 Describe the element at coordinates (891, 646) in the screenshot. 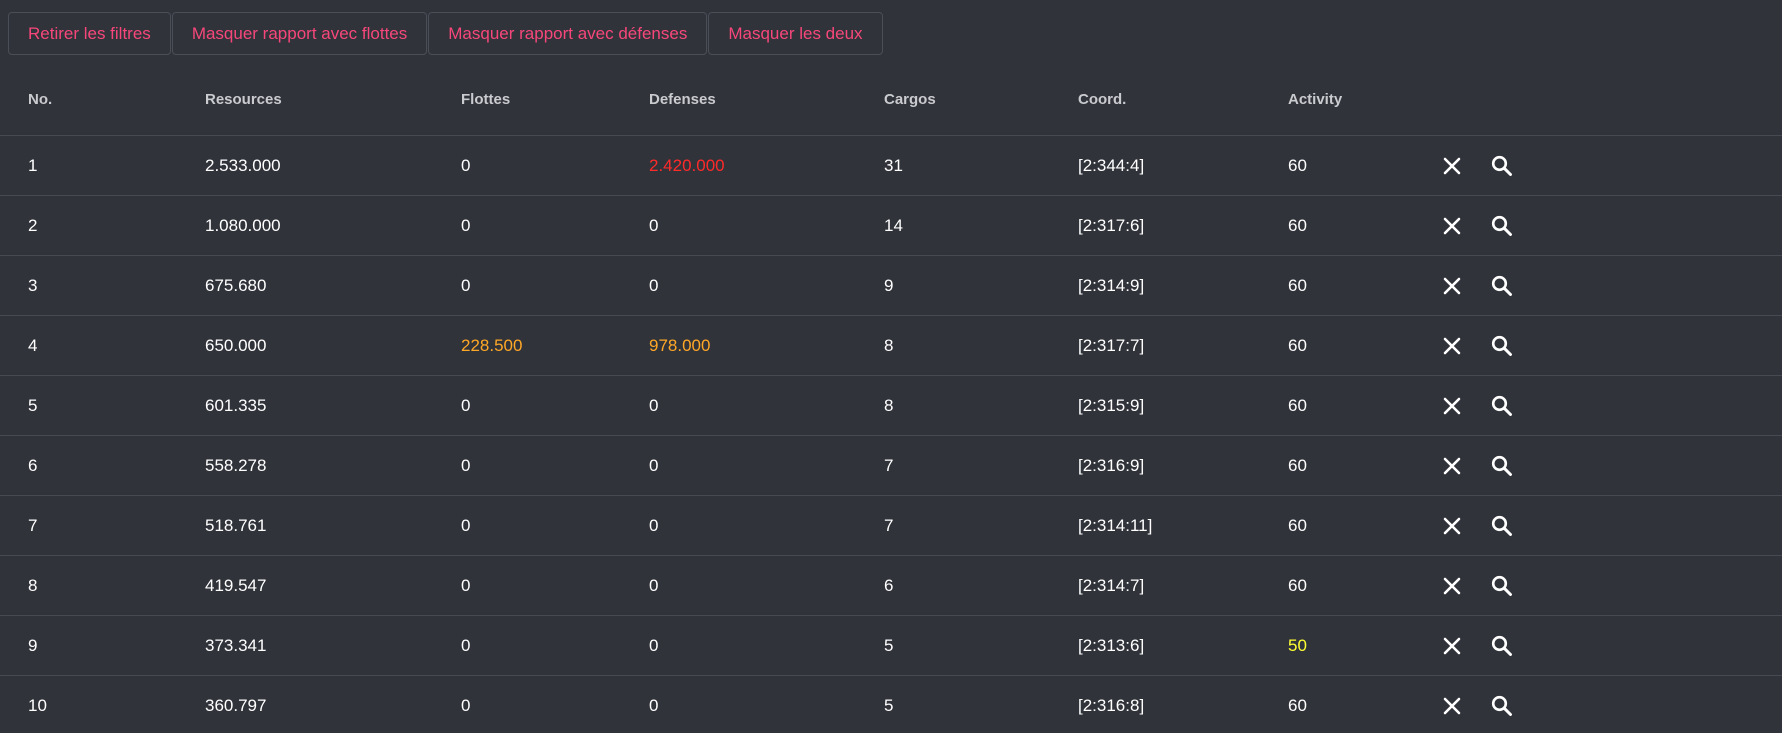

I see `table-row: 9 373.341 0 0 5 [2:313:6] 50` at that location.